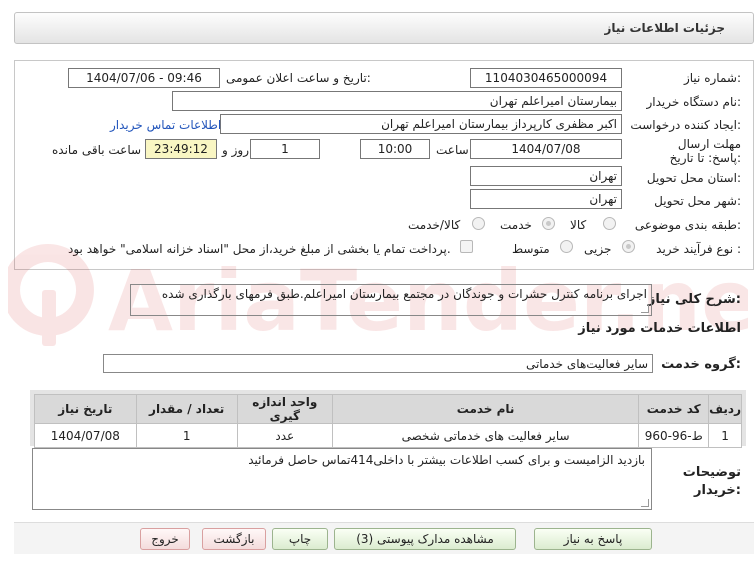  What do you see at coordinates (165, 539) in the screenshot?
I see `exit-button: خروج` at bounding box center [165, 539].